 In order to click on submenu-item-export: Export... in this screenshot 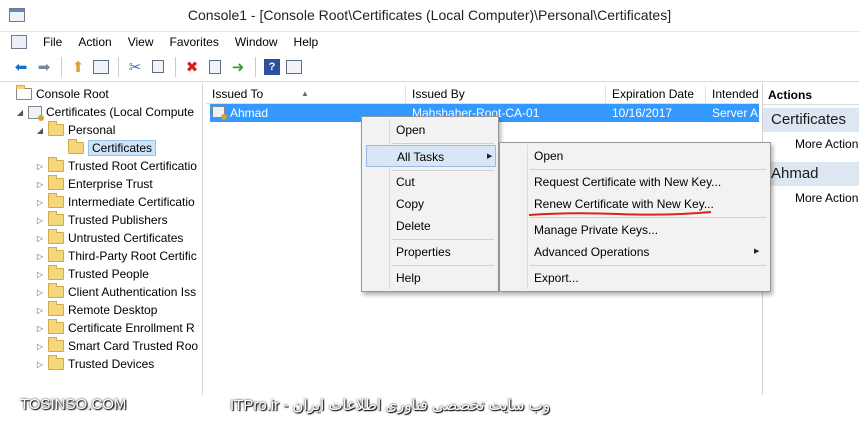, I will do `click(635, 278)`.